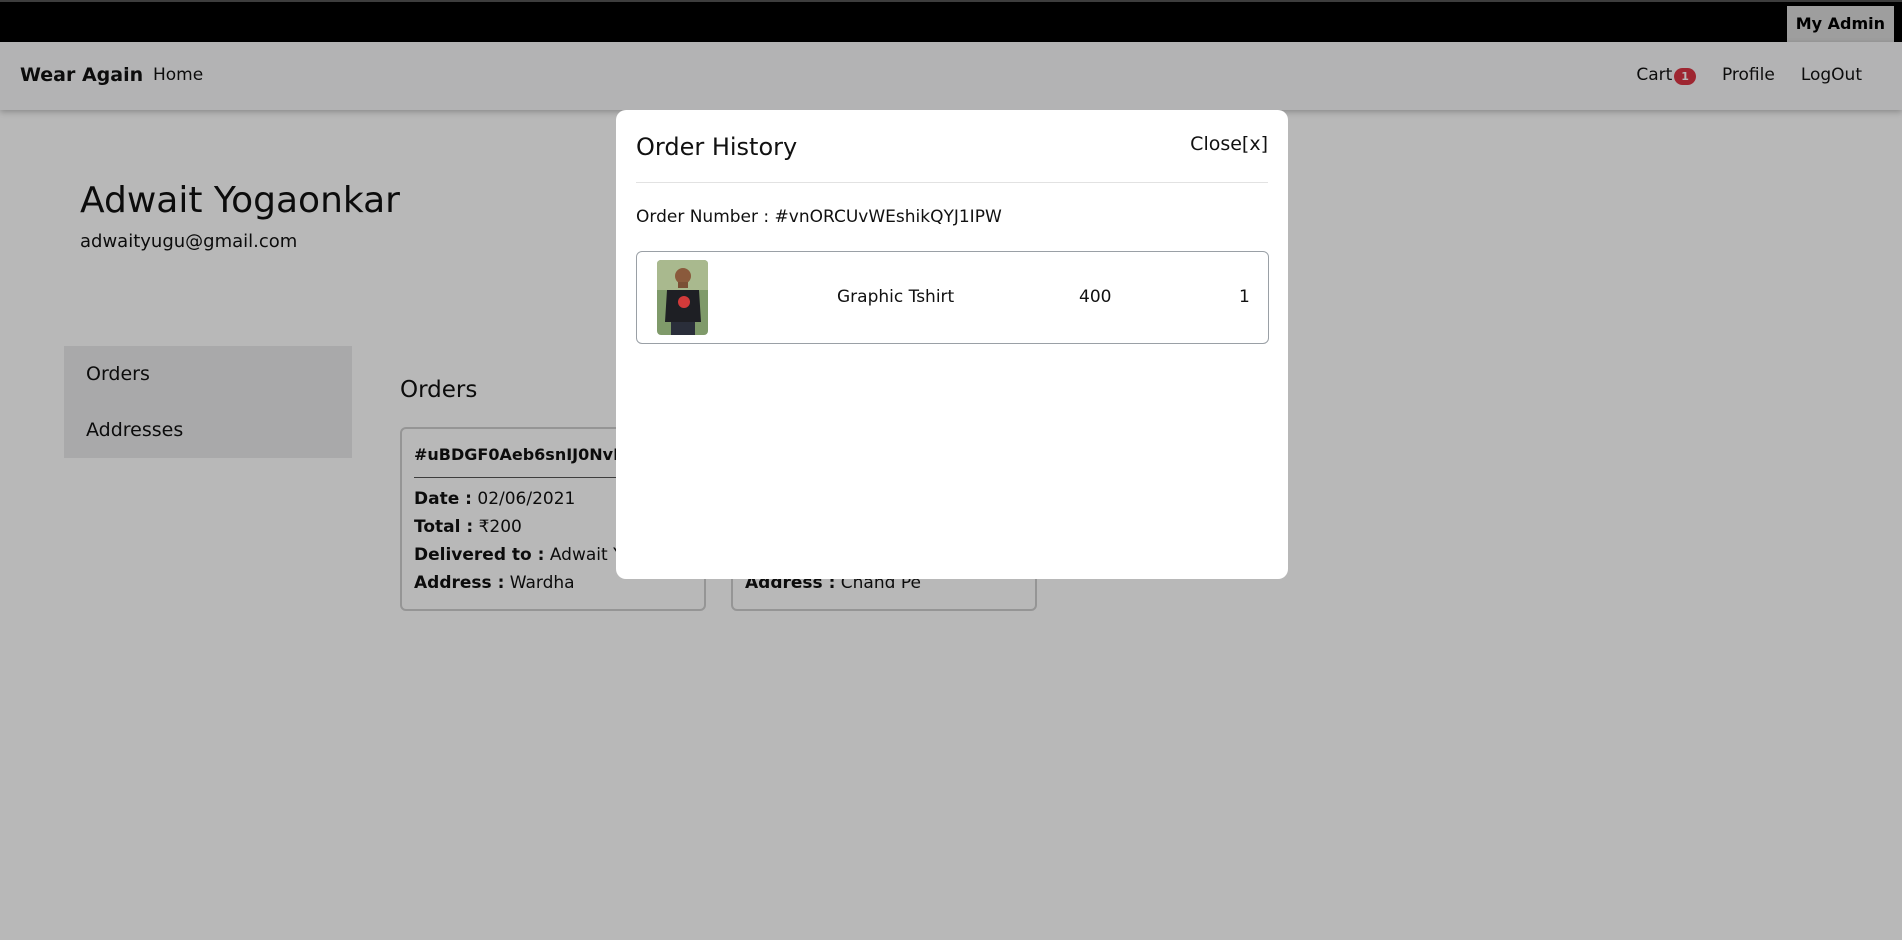  I want to click on item-name: Graphic Tshirt, so click(896, 297).